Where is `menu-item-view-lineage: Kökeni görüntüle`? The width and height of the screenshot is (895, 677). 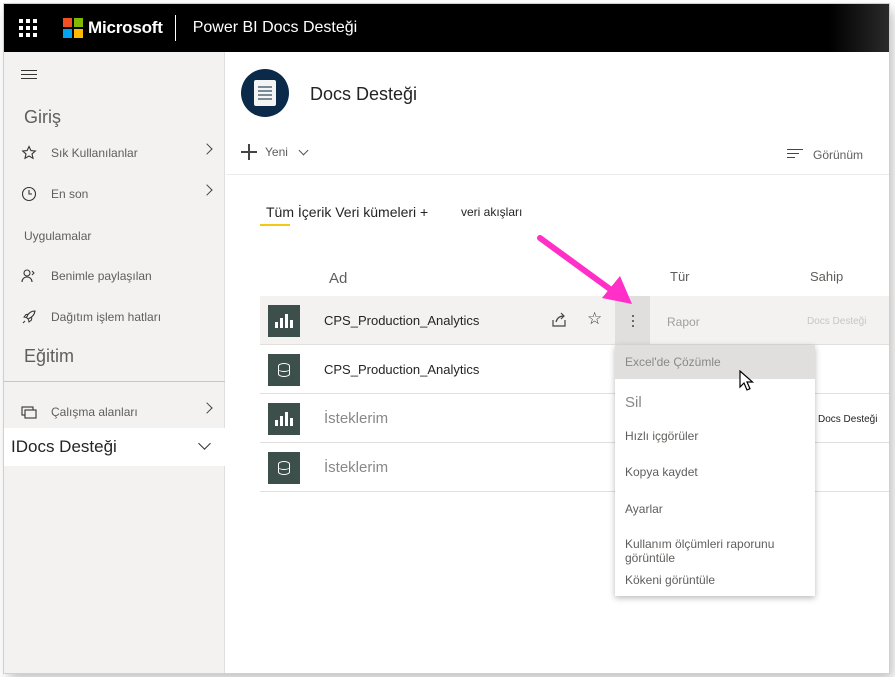
menu-item-view-lineage: Kökeni görüntüle is located at coordinates (715, 580).